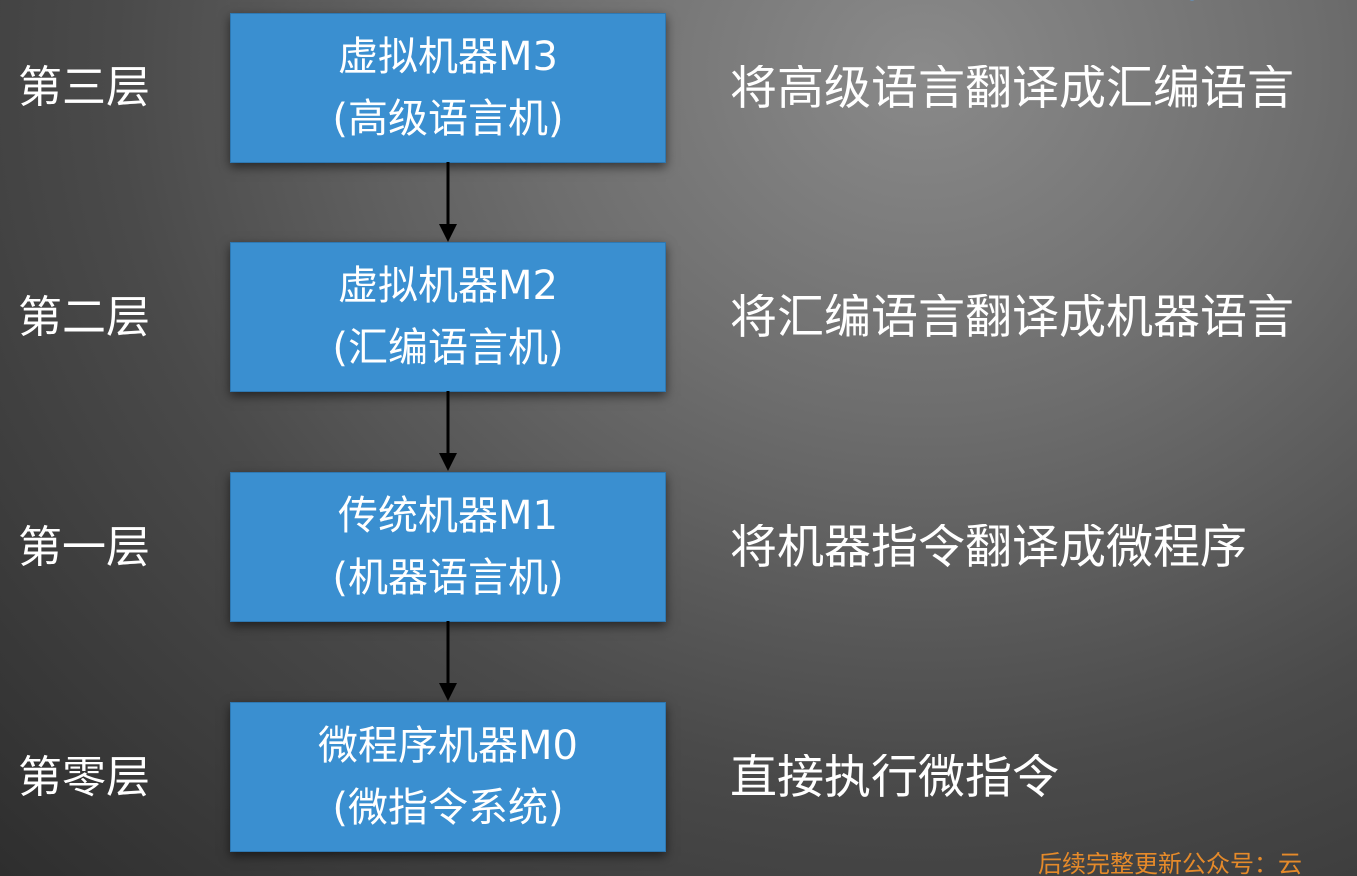 Image resolution: width=1357 pixels, height=876 pixels. Describe the element at coordinates (448, 88) in the screenshot. I see `machine-m3-box: 虚拟机器M3 (高级语言机)` at that location.